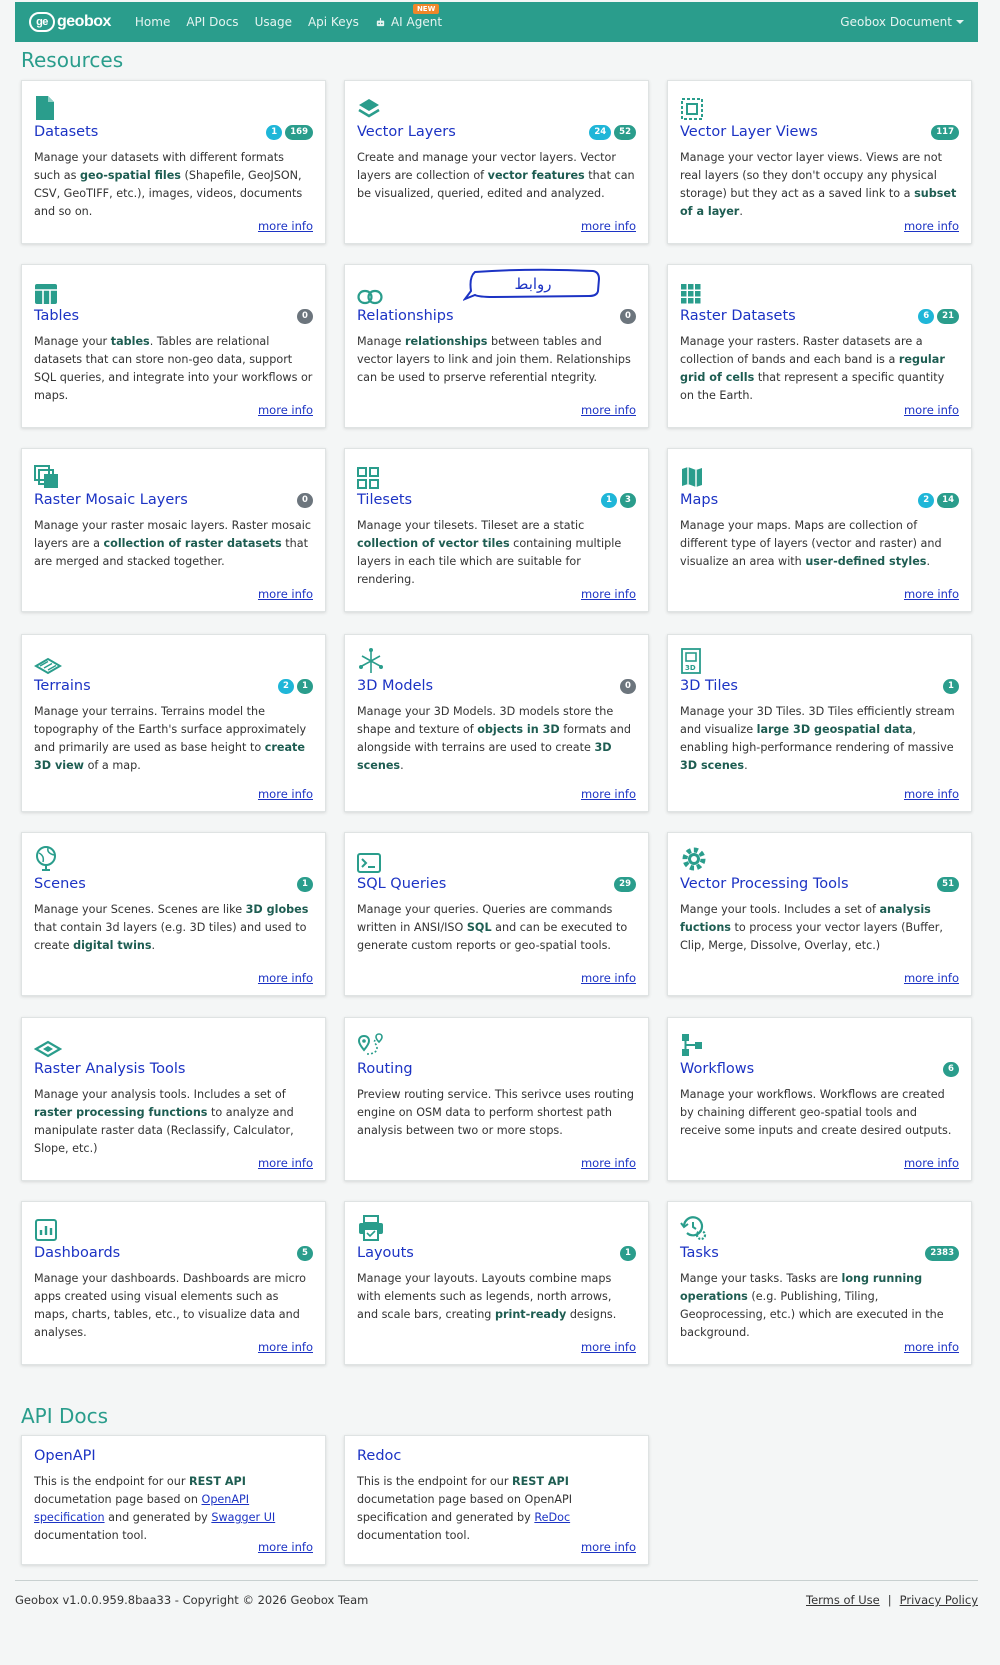 Image resolution: width=1000 pixels, height=1665 pixels. What do you see at coordinates (305, 316) in the screenshot?
I see `count-badge: 0` at bounding box center [305, 316].